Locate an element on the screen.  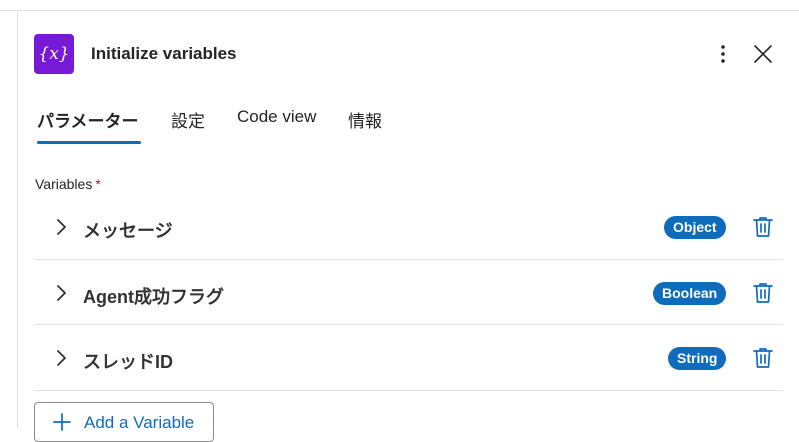
variables-label: Variables * is located at coordinates (68, 184).